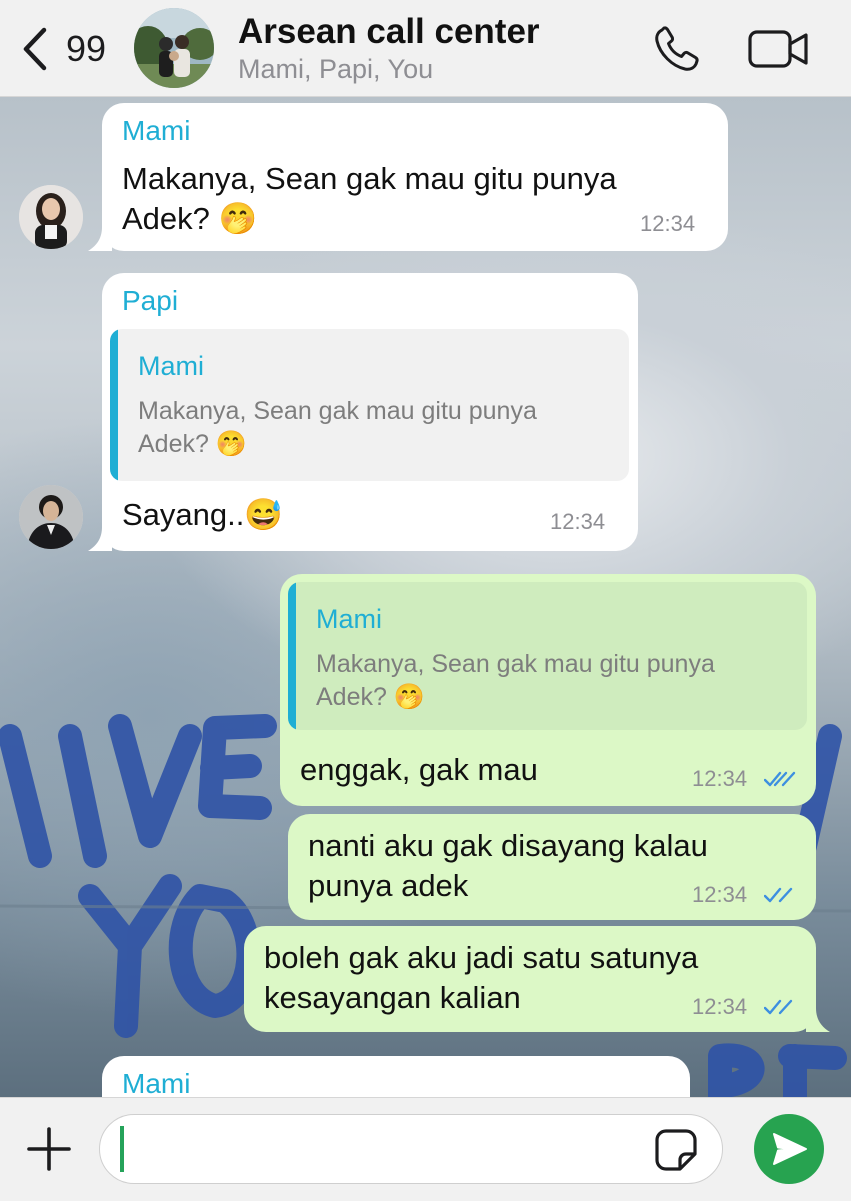  What do you see at coordinates (508, 866) in the screenshot?
I see `message-text: nanti aku gak disayang kalau punya adek` at bounding box center [508, 866].